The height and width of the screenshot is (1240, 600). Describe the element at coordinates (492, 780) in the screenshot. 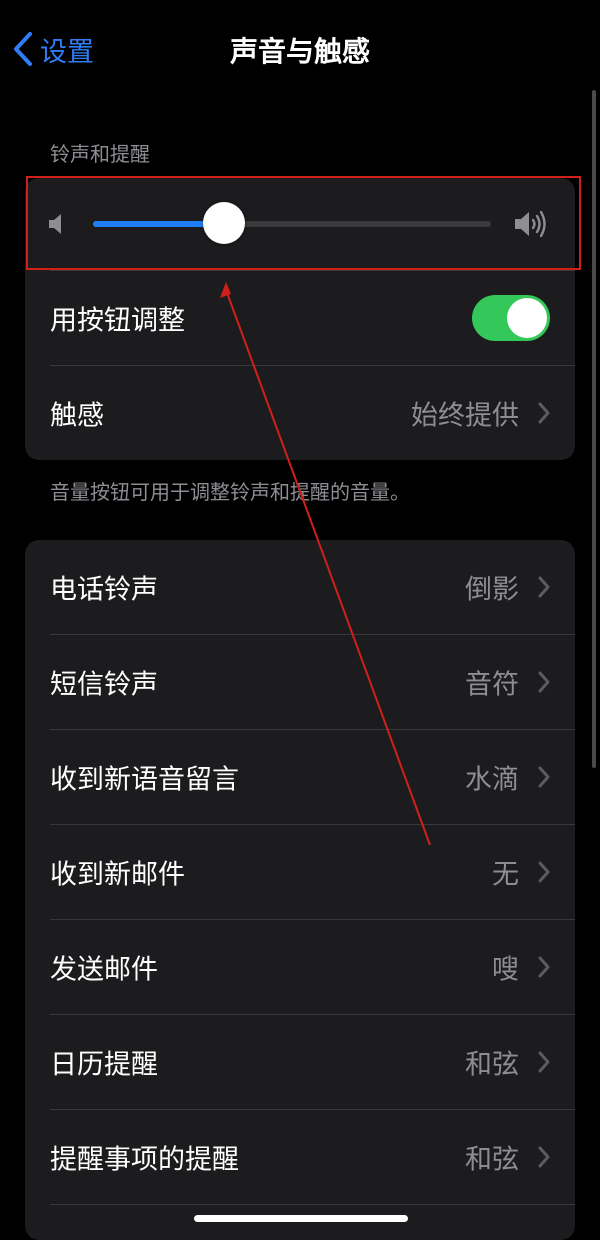

I see `sound-item-value: 水滴` at that location.